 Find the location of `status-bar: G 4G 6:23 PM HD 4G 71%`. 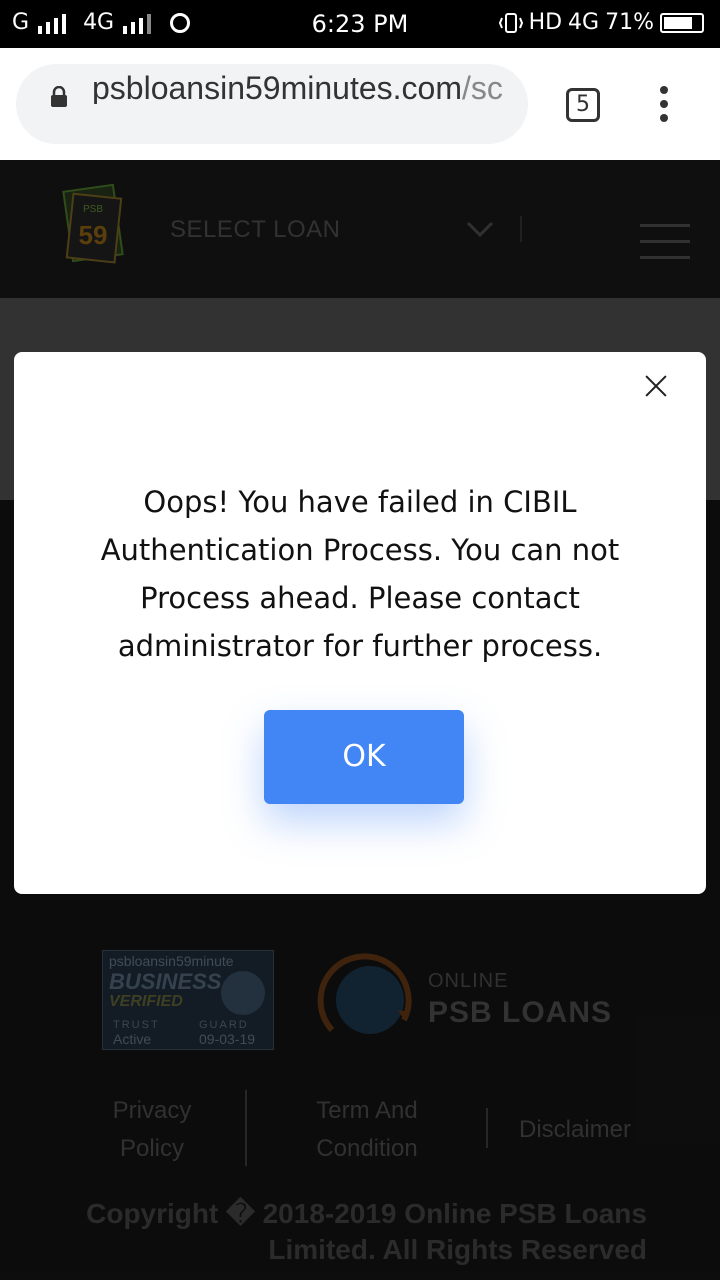

status-bar: G 4G 6:23 PM HD 4G 71% is located at coordinates (360, 24).